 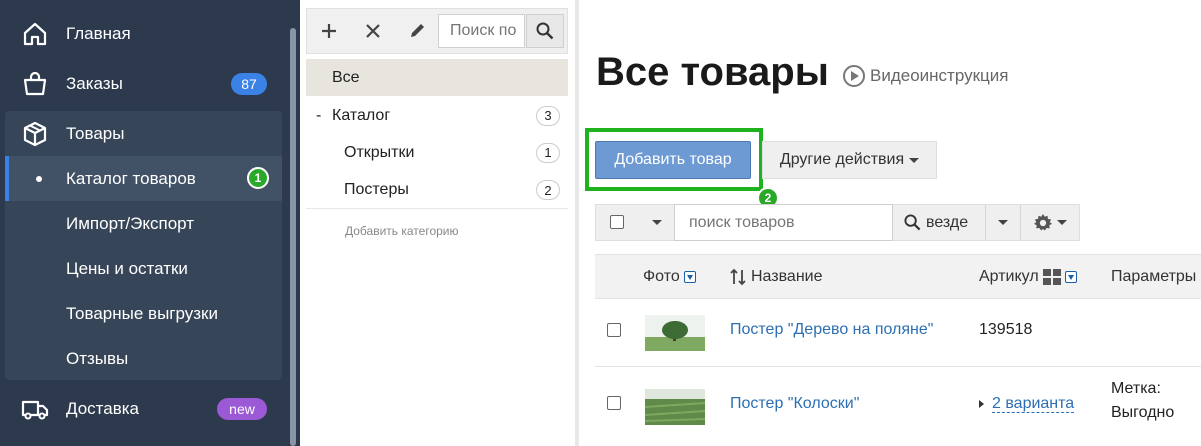 I want to click on column-label: Название, so click(x=787, y=276).